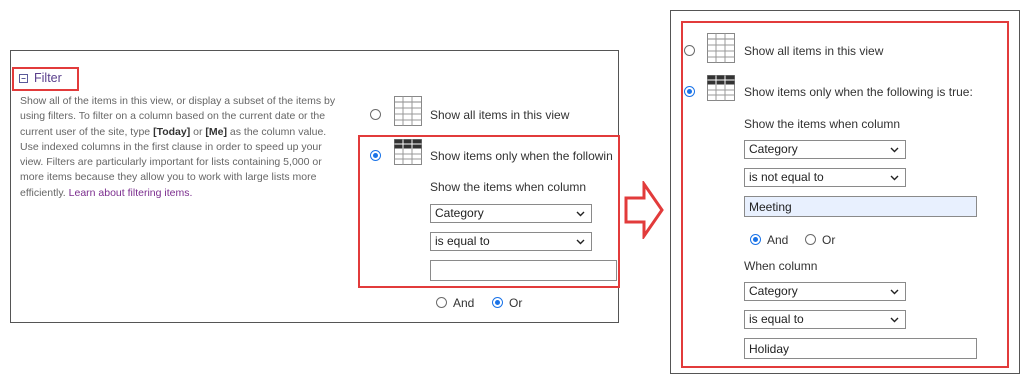  I want to click on operator-select-value: is equal to, so click(462, 241).